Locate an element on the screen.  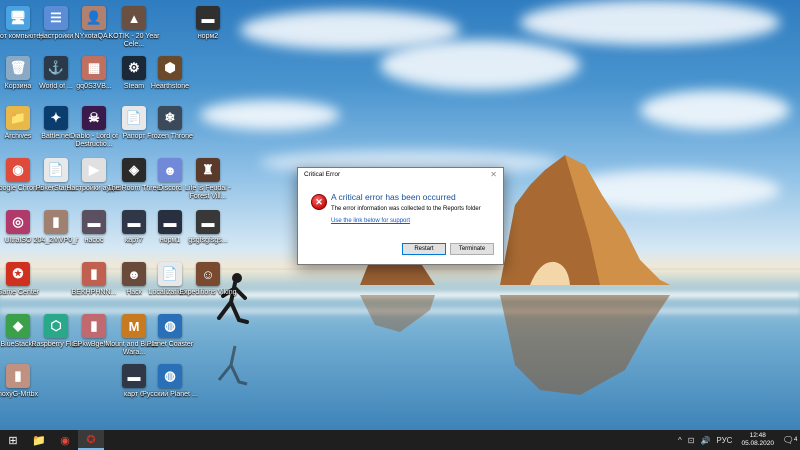
start-icon: ⊞ is located at coordinates (13, 440).